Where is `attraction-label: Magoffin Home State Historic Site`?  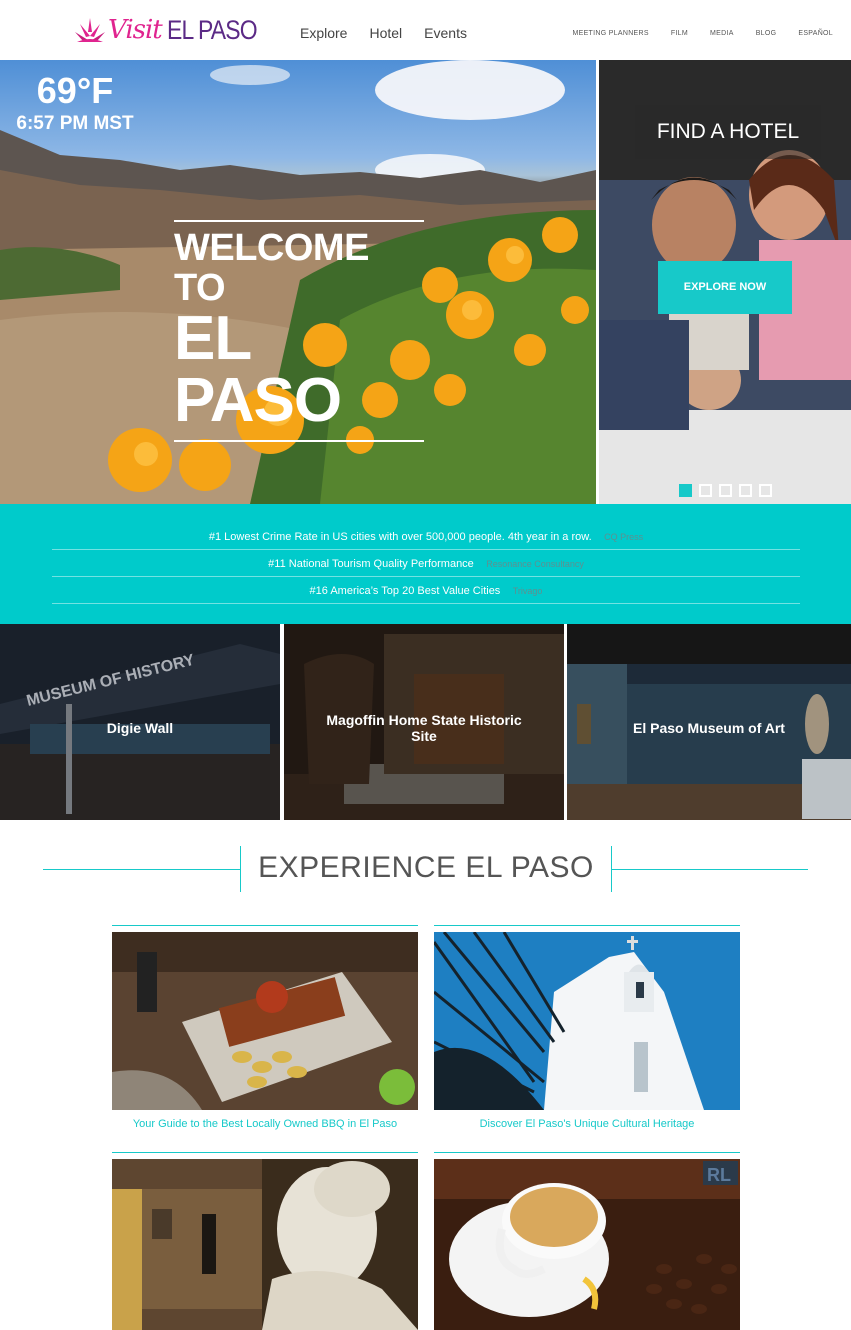
attraction-label: Magoffin Home State Historic Site is located at coordinates (424, 728).